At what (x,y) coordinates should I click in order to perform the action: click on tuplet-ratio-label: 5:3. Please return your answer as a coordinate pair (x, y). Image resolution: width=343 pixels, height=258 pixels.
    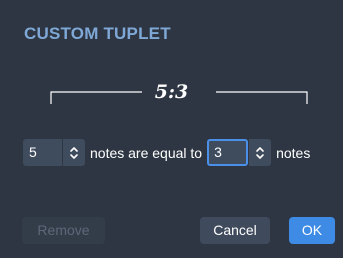
    Looking at the image, I should click on (171, 92).